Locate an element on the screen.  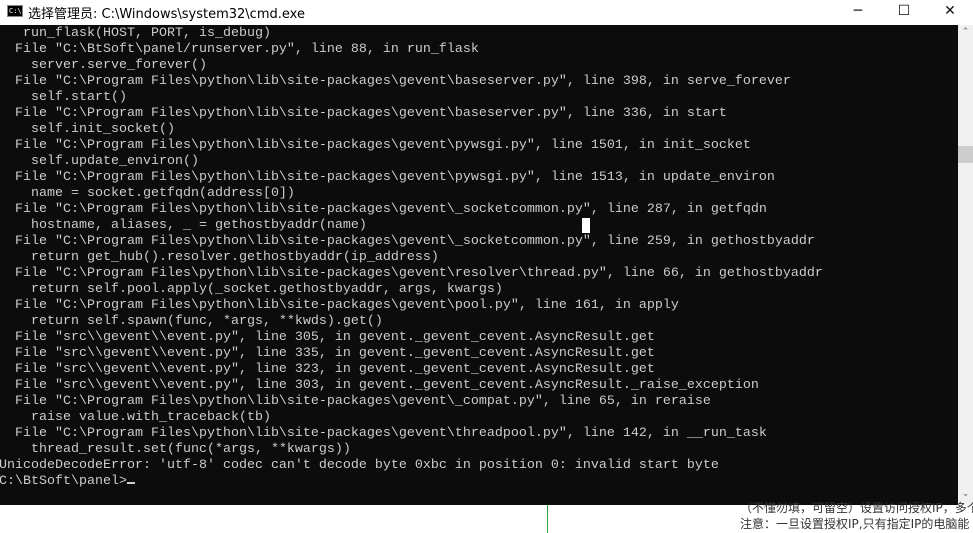
divider is located at coordinates (547, 519).